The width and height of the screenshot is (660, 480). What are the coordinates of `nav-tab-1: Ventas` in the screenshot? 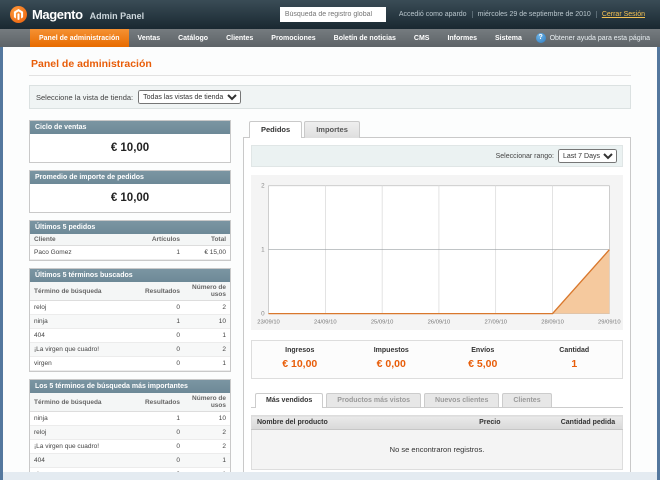 It's located at (149, 38).